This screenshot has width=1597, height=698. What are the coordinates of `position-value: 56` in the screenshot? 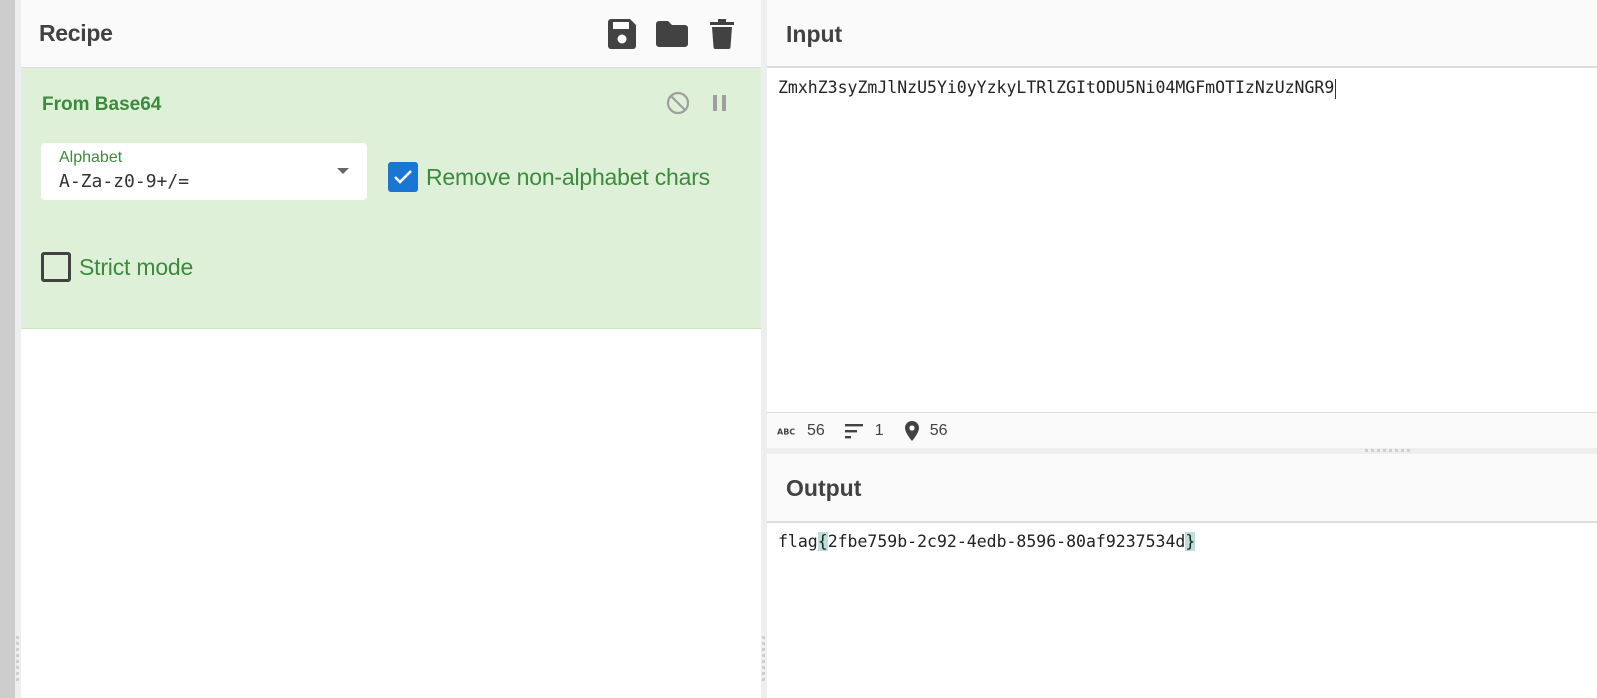 It's located at (938, 430).